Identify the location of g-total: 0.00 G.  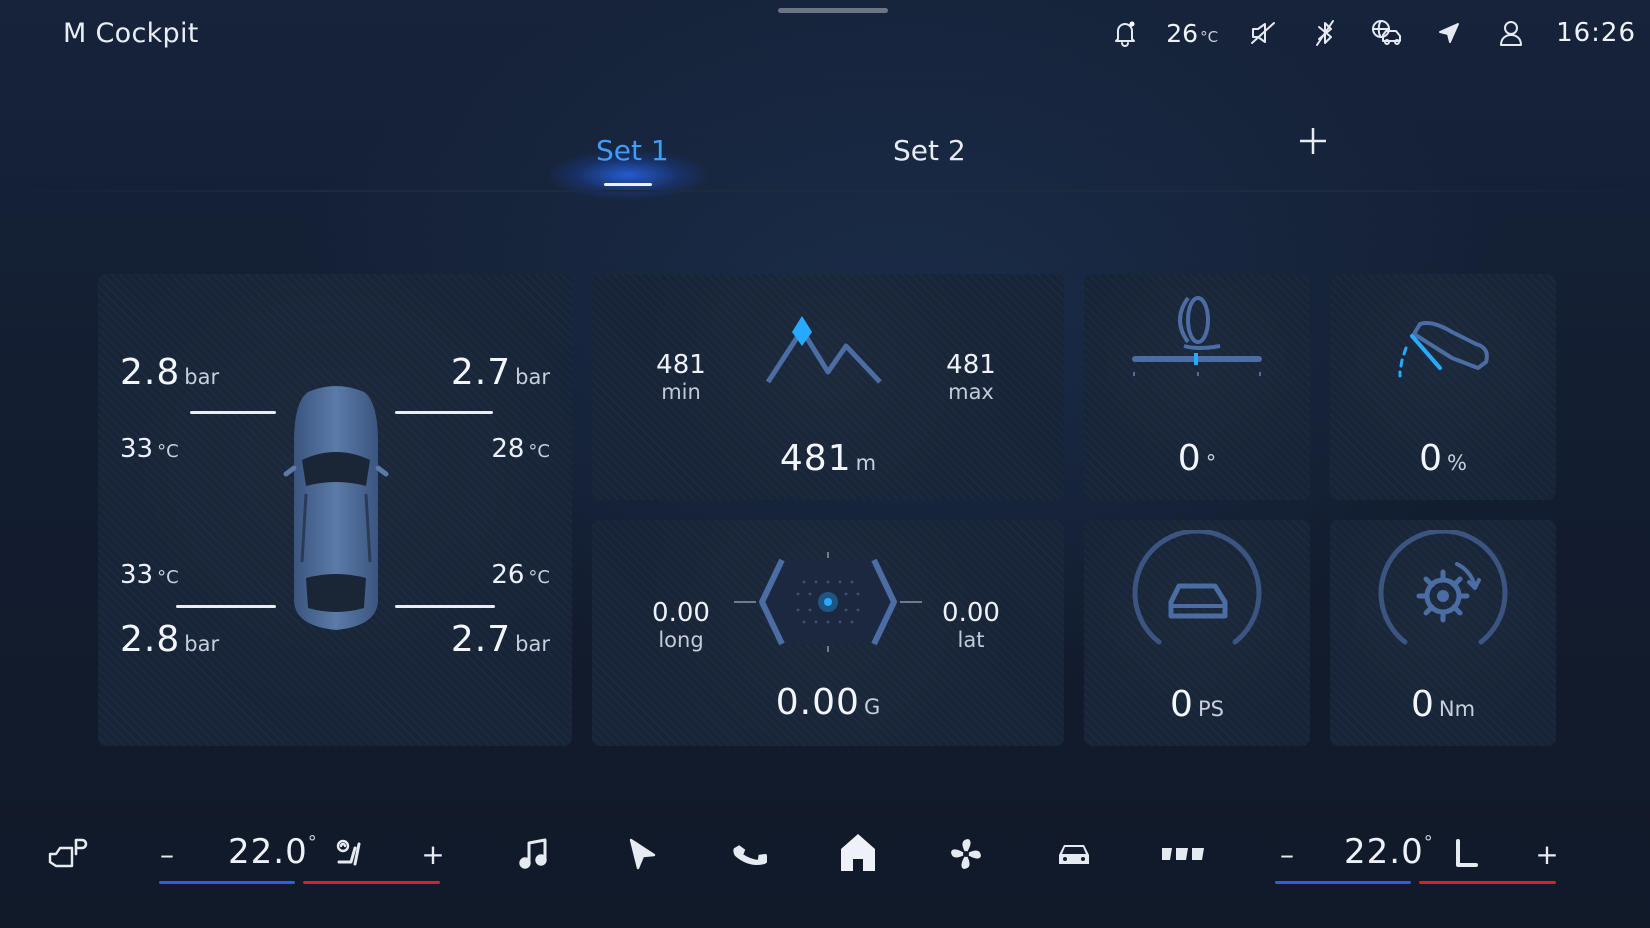
(828, 702).